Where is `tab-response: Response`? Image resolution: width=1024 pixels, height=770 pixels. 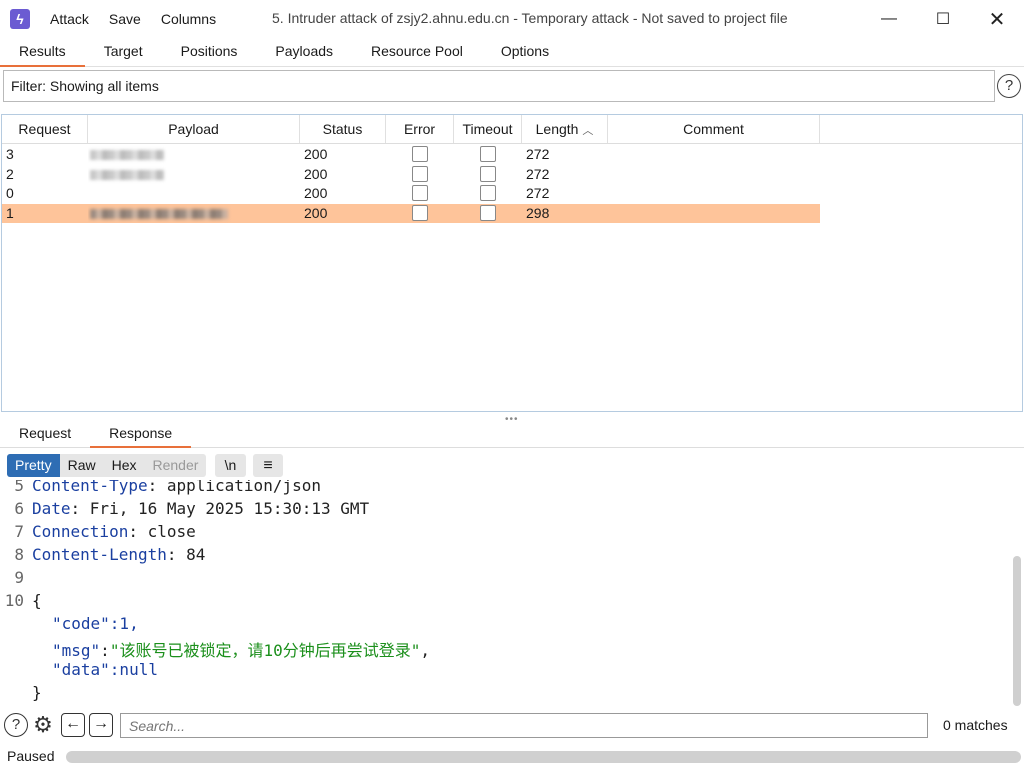 tab-response: Response is located at coordinates (141, 434).